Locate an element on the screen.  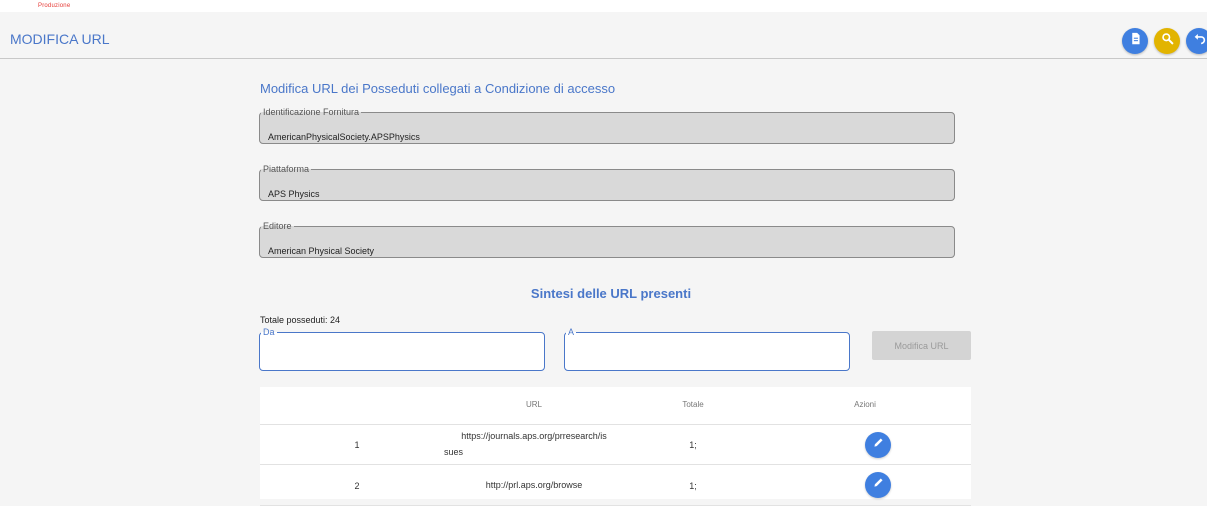
row-number: 2 is located at coordinates (357, 486).